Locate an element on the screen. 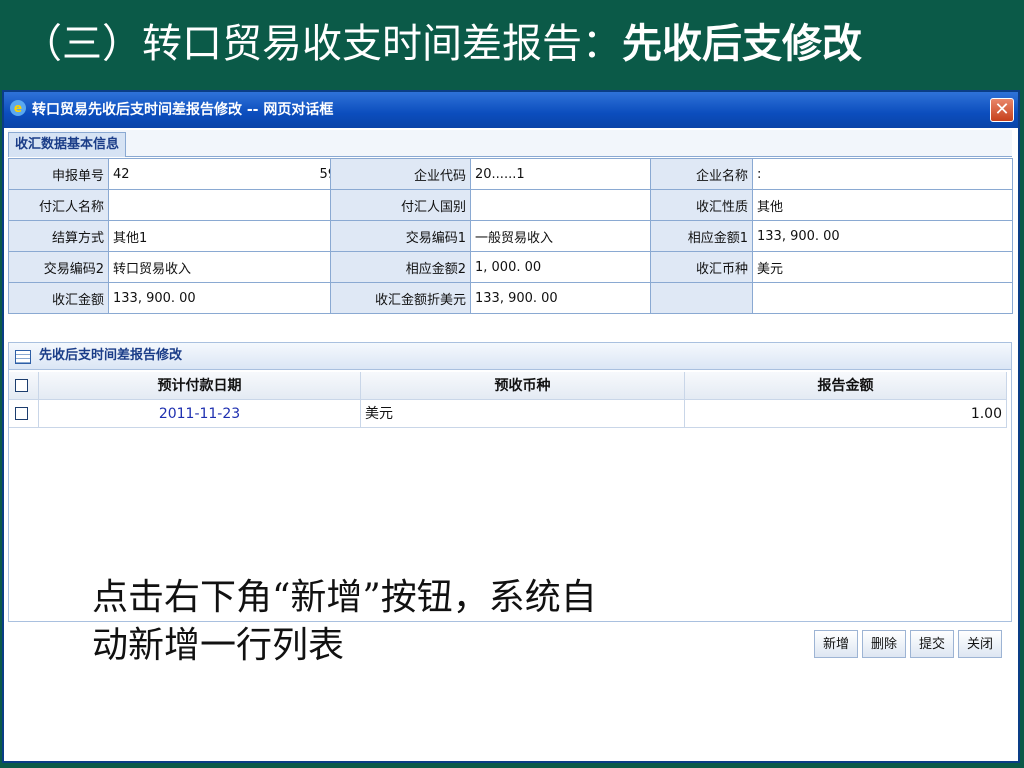 The height and width of the screenshot is (768, 1024). info-row: 申报单号 42 59 企业代码 20......1 企业名称 : is located at coordinates (510, 174).